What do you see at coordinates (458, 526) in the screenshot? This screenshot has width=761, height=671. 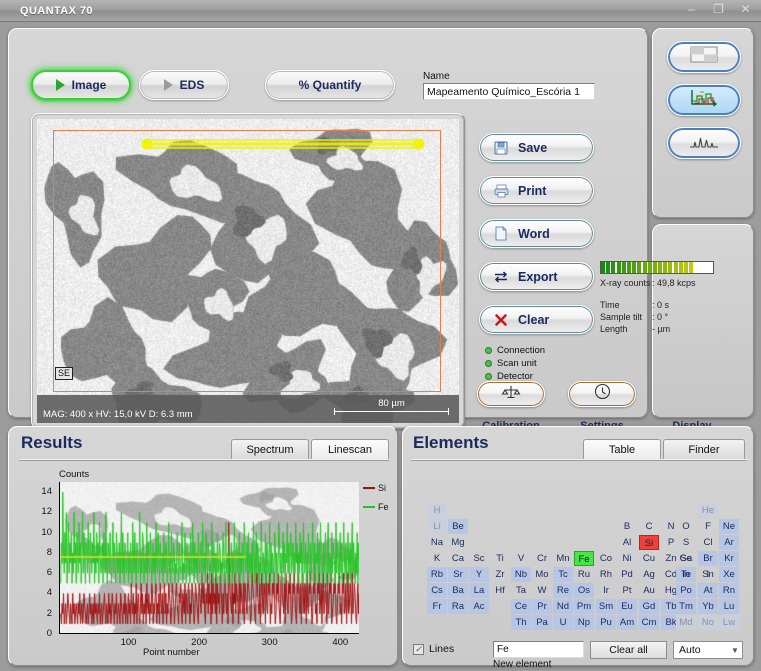 I see `element-be: Be` at bounding box center [458, 526].